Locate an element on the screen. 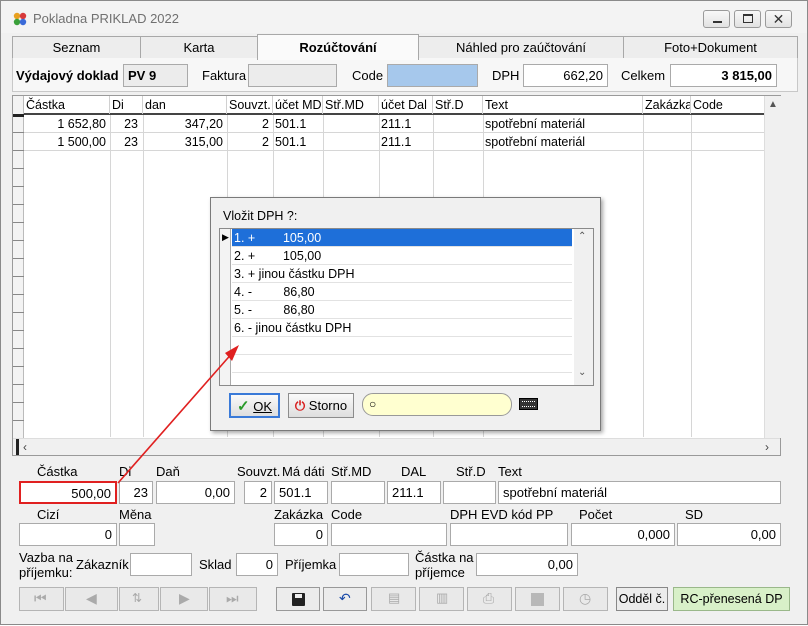  stop-icon is located at coordinates (537, 599).